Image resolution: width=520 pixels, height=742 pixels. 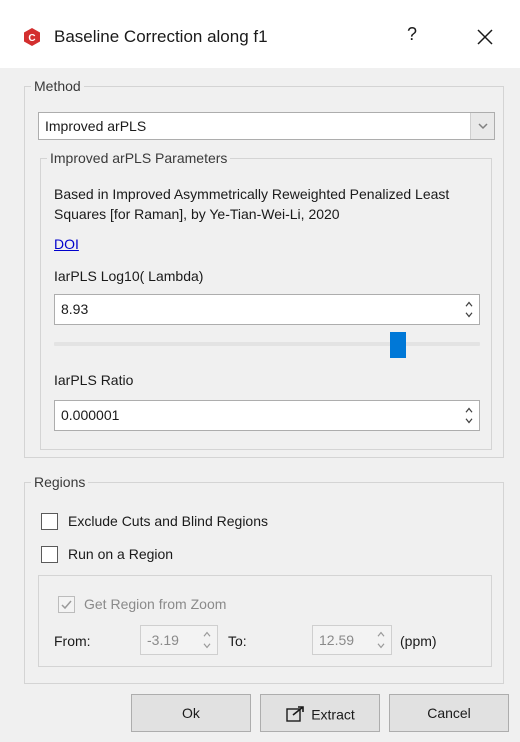 What do you see at coordinates (66, 244) in the screenshot?
I see `doi-link: DOI` at bounding box center [66, 244].